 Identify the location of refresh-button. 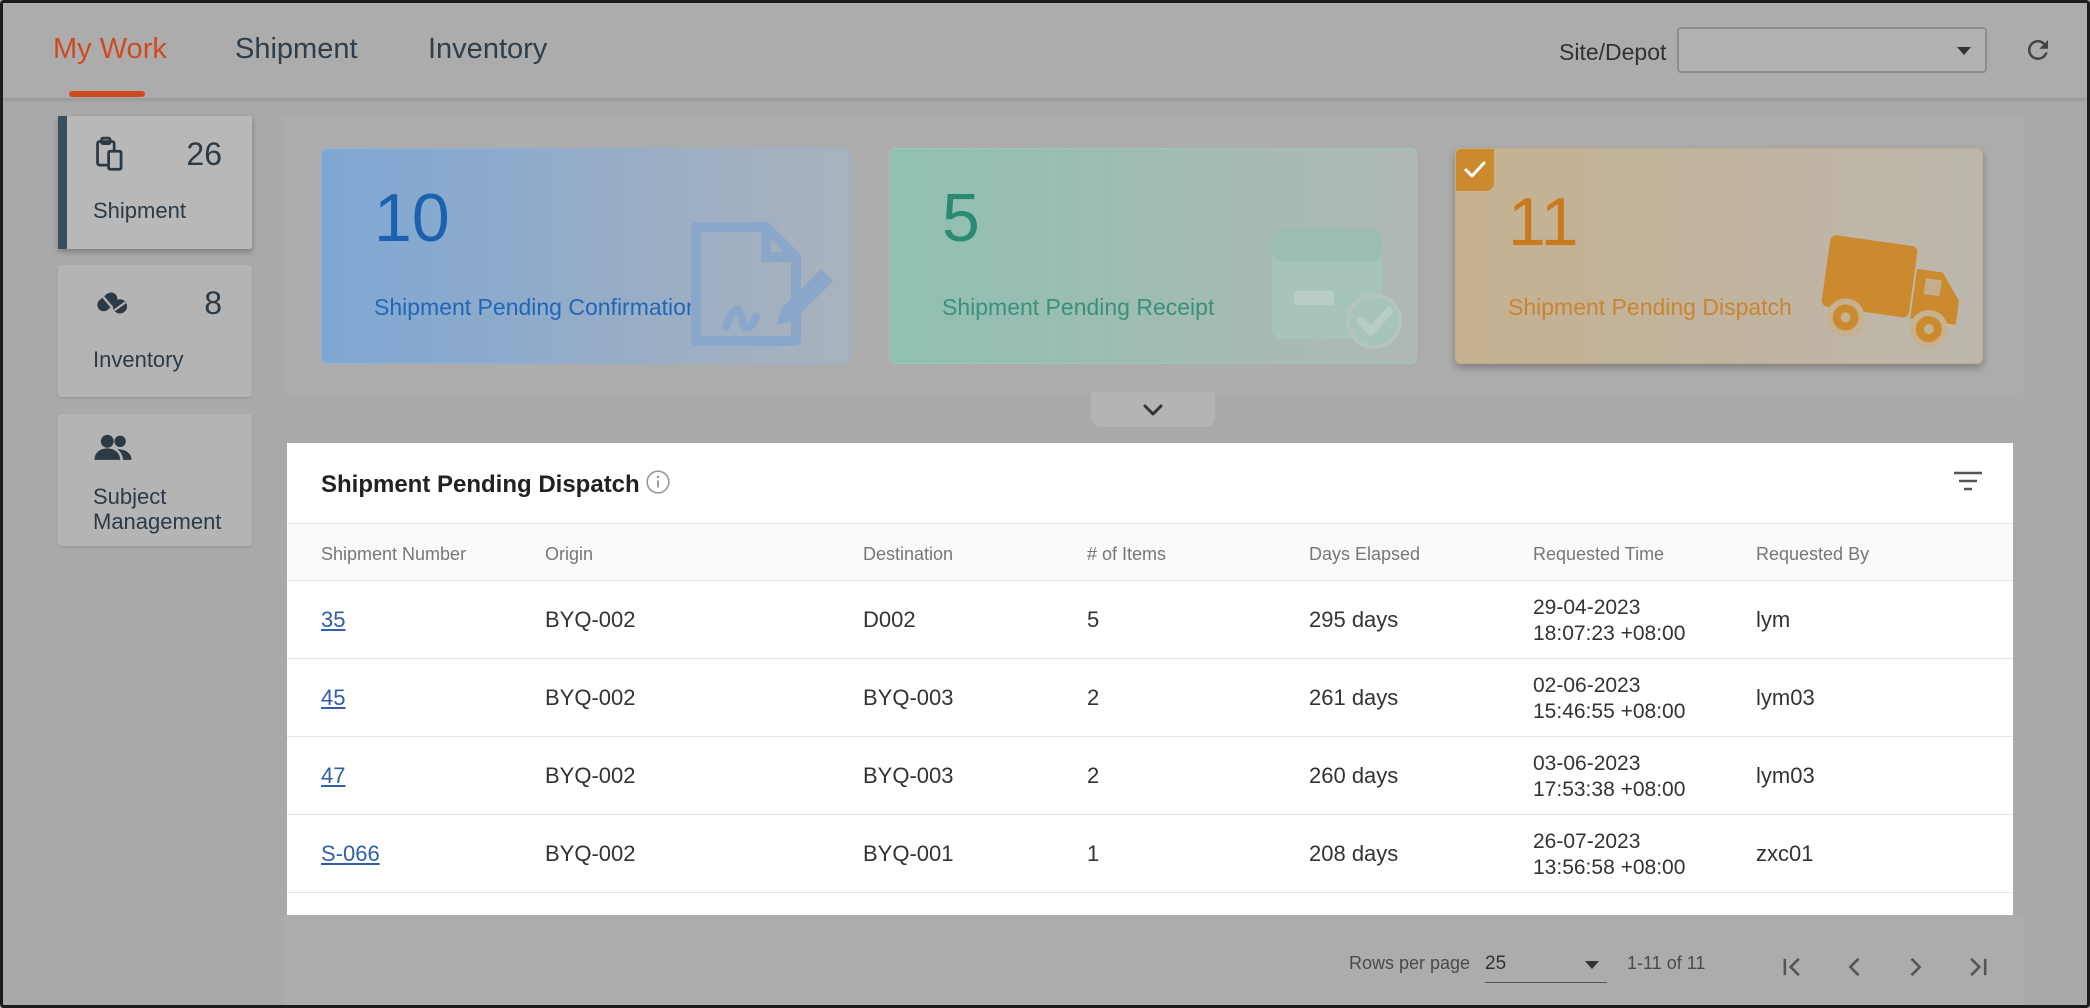
(2038, 50).